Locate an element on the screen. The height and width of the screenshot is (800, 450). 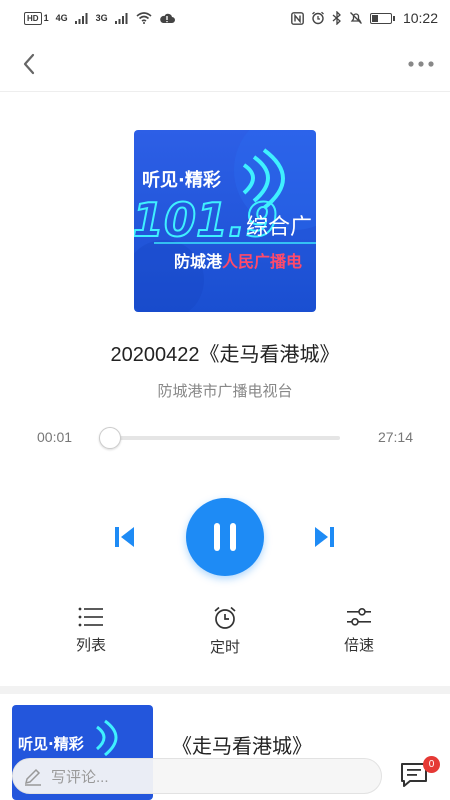
skip-next-icon is located at coordinates (324, 537).